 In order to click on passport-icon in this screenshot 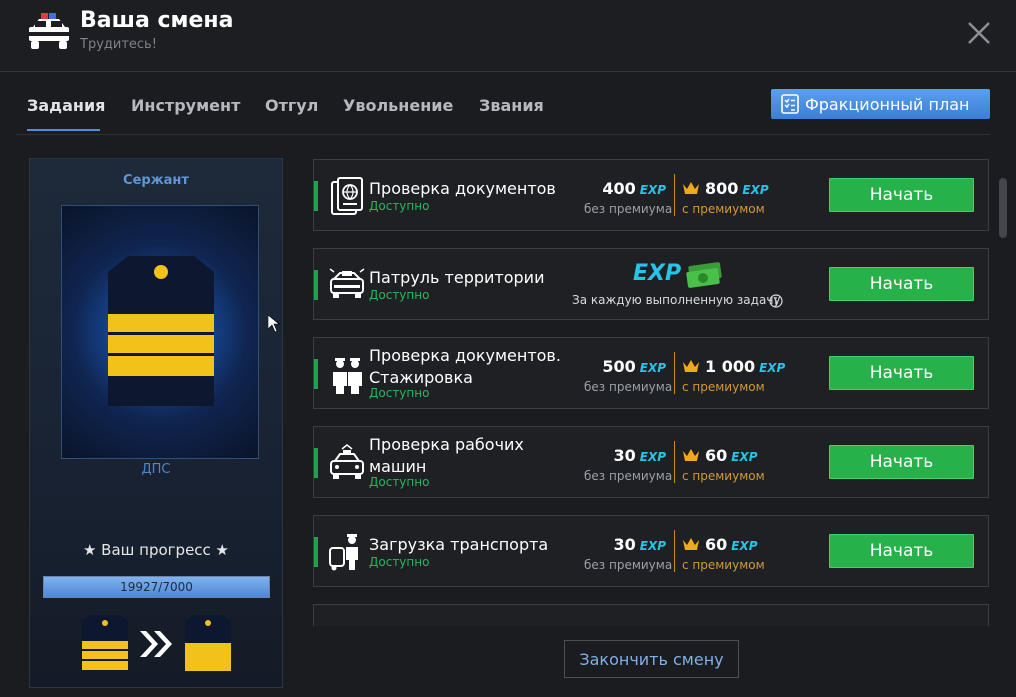, I will do `click(347, 196)`.